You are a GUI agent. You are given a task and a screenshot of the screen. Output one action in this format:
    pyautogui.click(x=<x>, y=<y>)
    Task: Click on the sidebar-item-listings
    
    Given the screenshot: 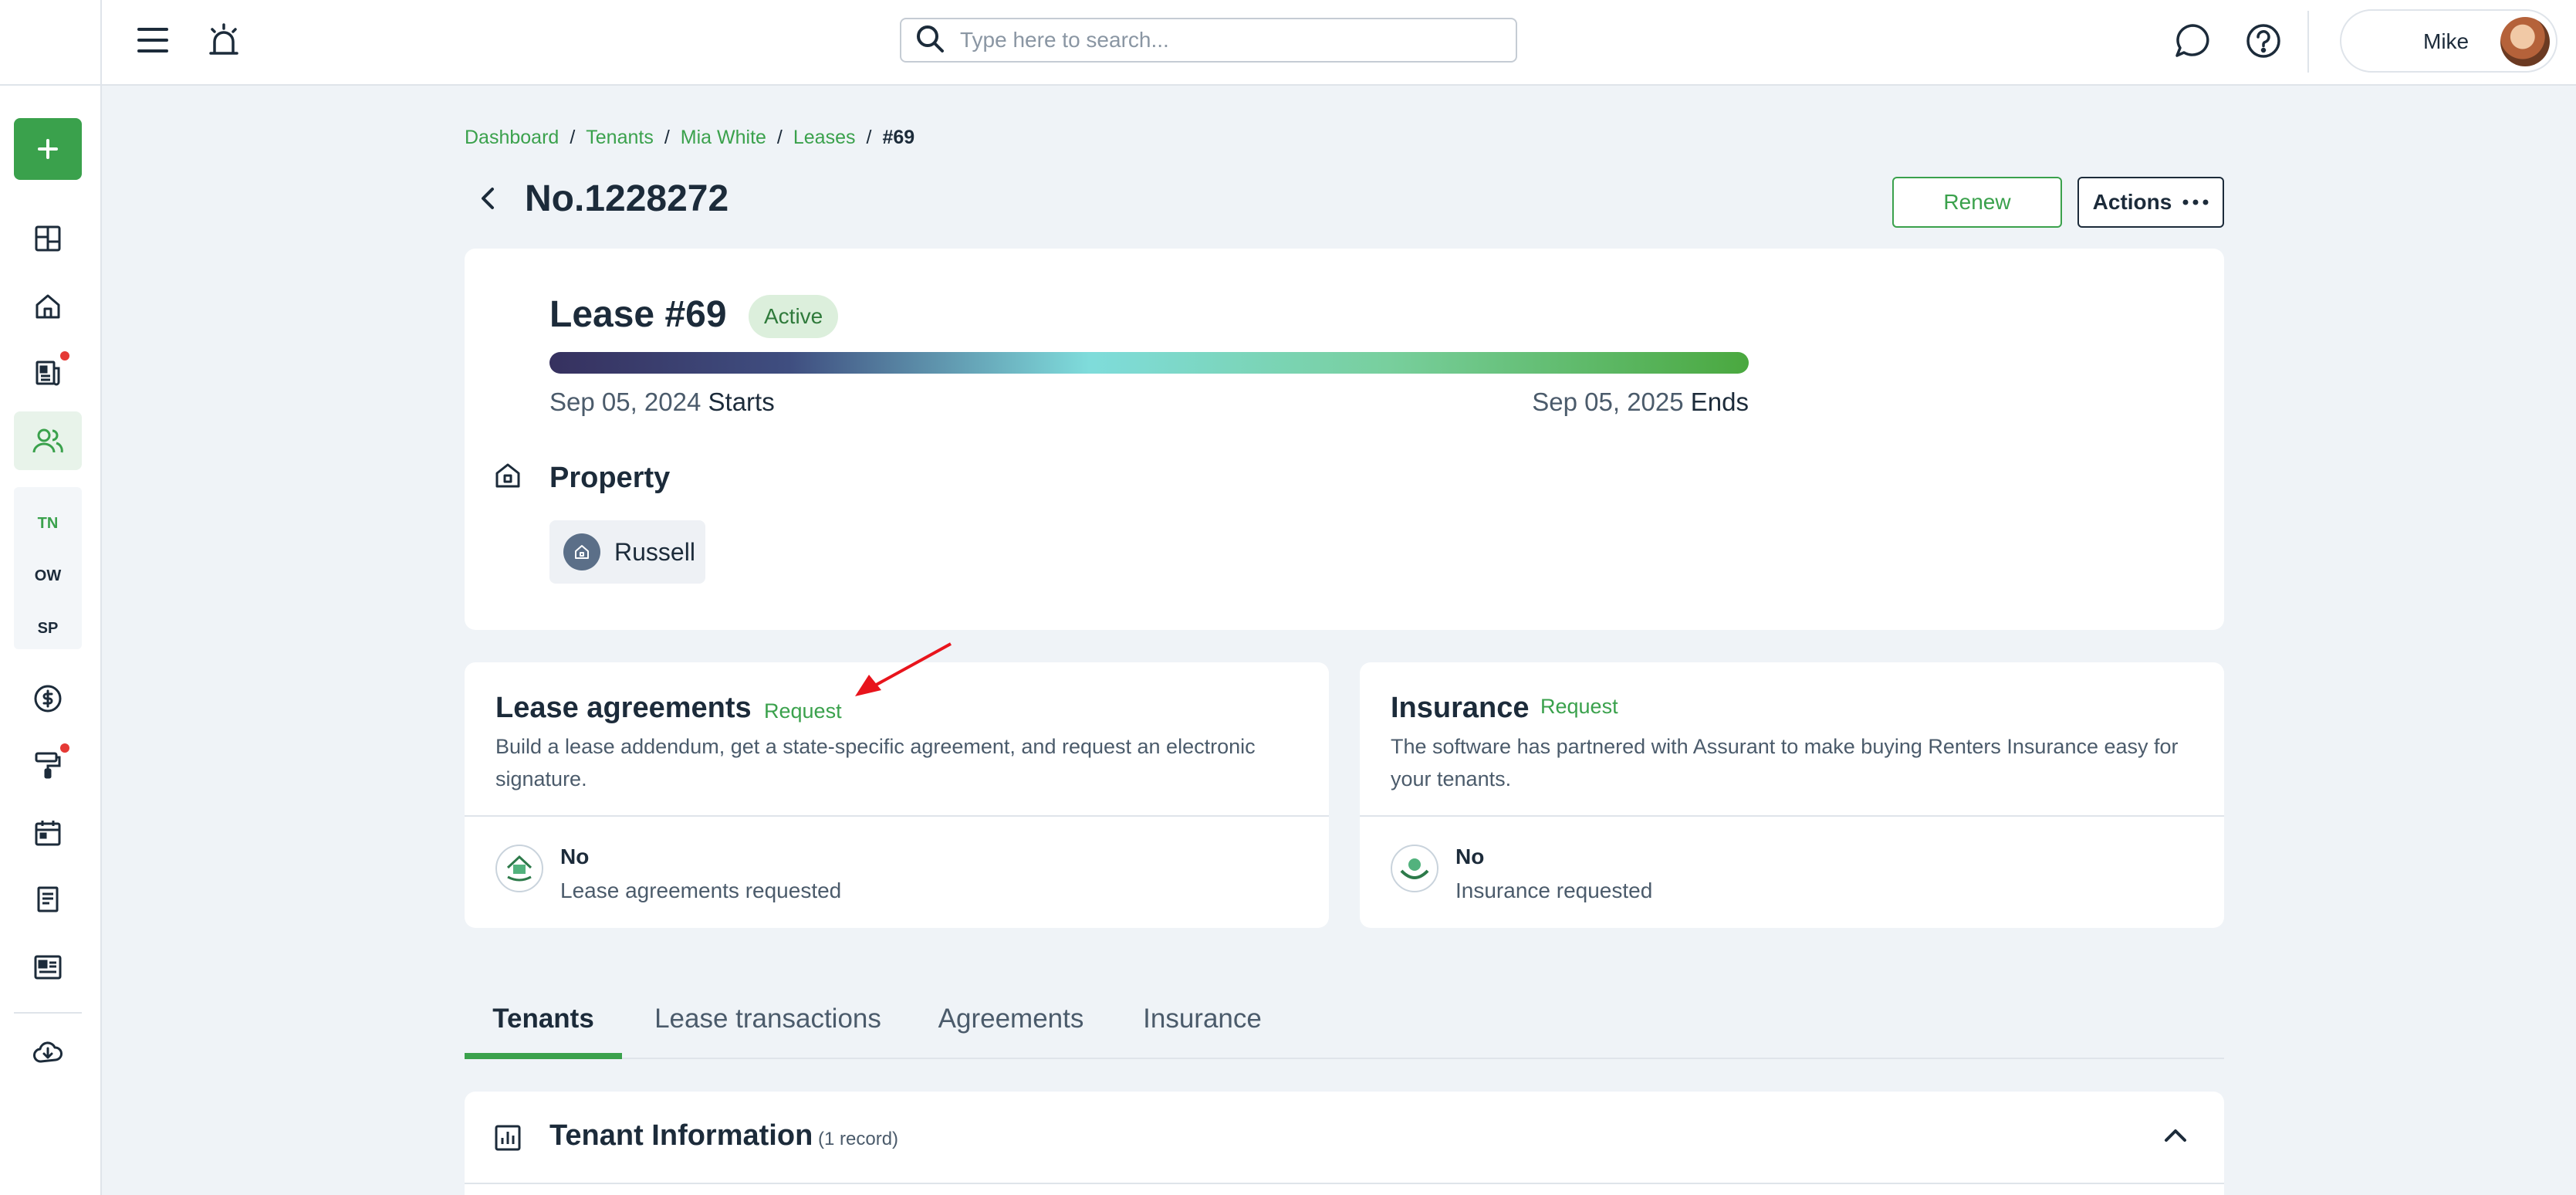 What is the action you would take?
    pyautogui.click(x=48, y=967)
    